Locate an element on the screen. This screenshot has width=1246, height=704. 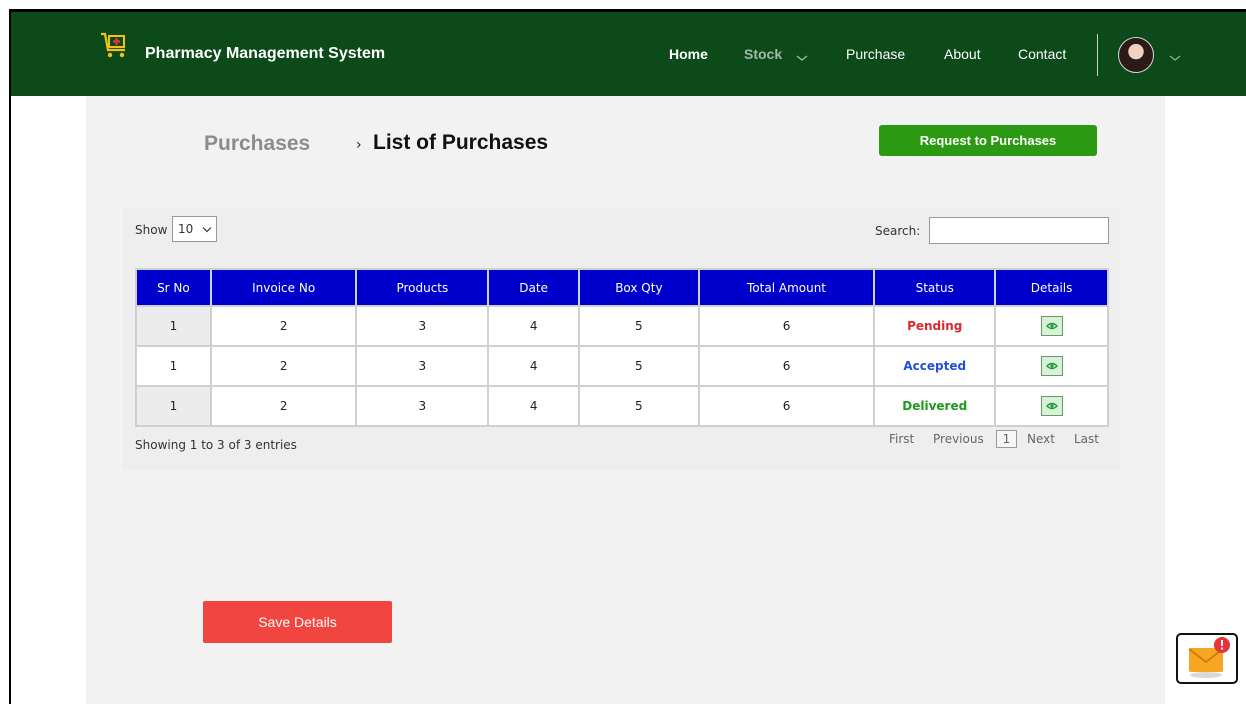
status-badge: Accepted is located at coordinates (935, 366).